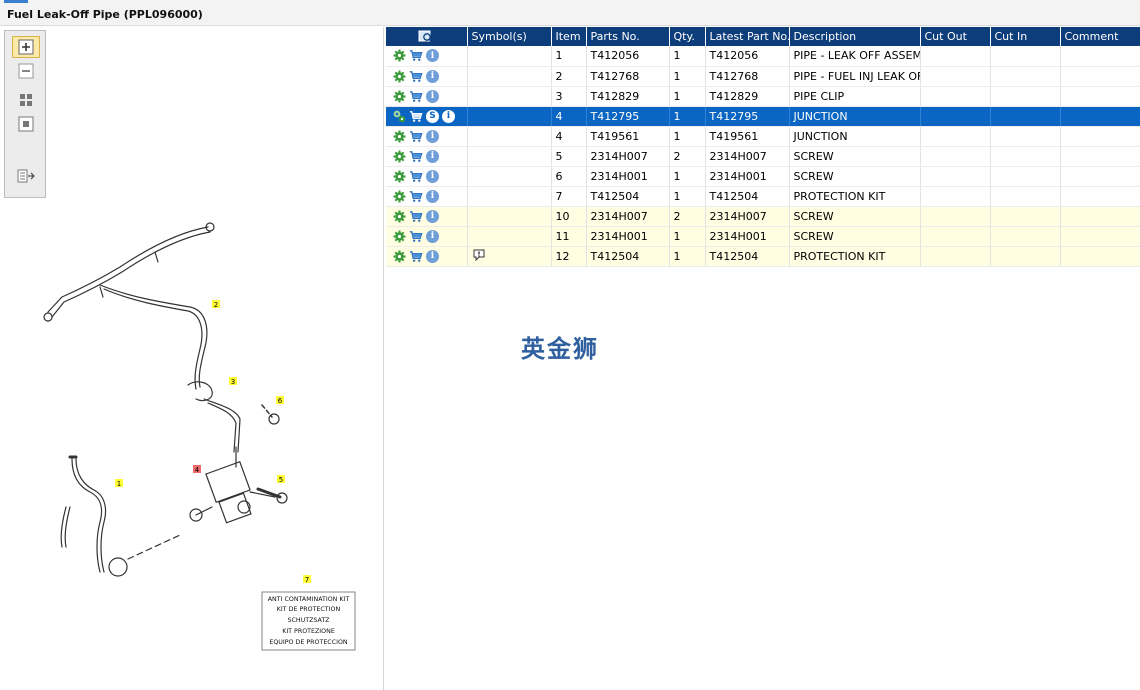 The height and width of the screenshot is (690, 1140). I want to click on diagram-toolbar, so click(25, 114).